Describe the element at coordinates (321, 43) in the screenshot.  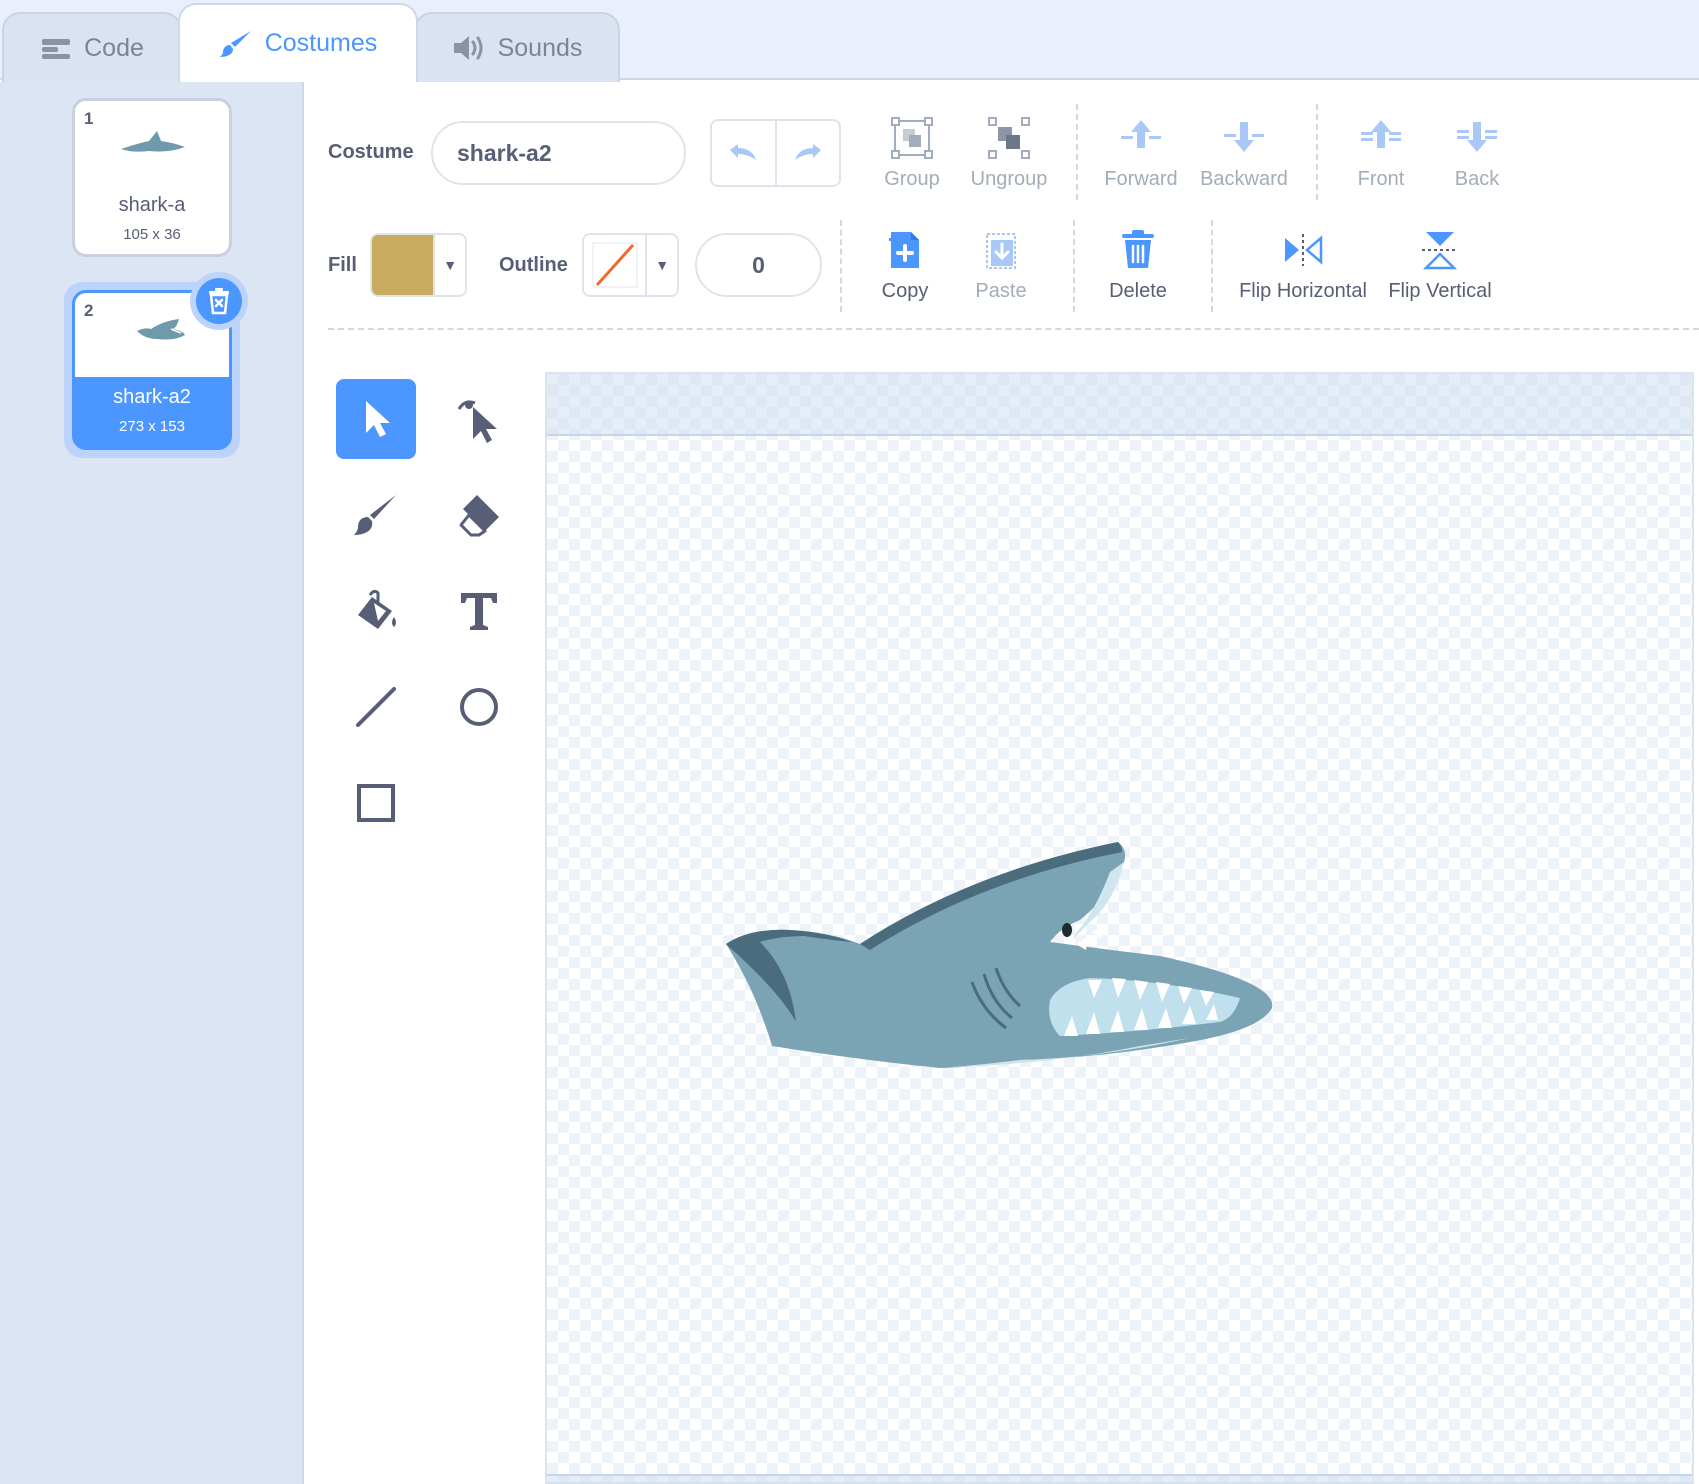
I see `tab-costumes-label: Costumes` at that location.